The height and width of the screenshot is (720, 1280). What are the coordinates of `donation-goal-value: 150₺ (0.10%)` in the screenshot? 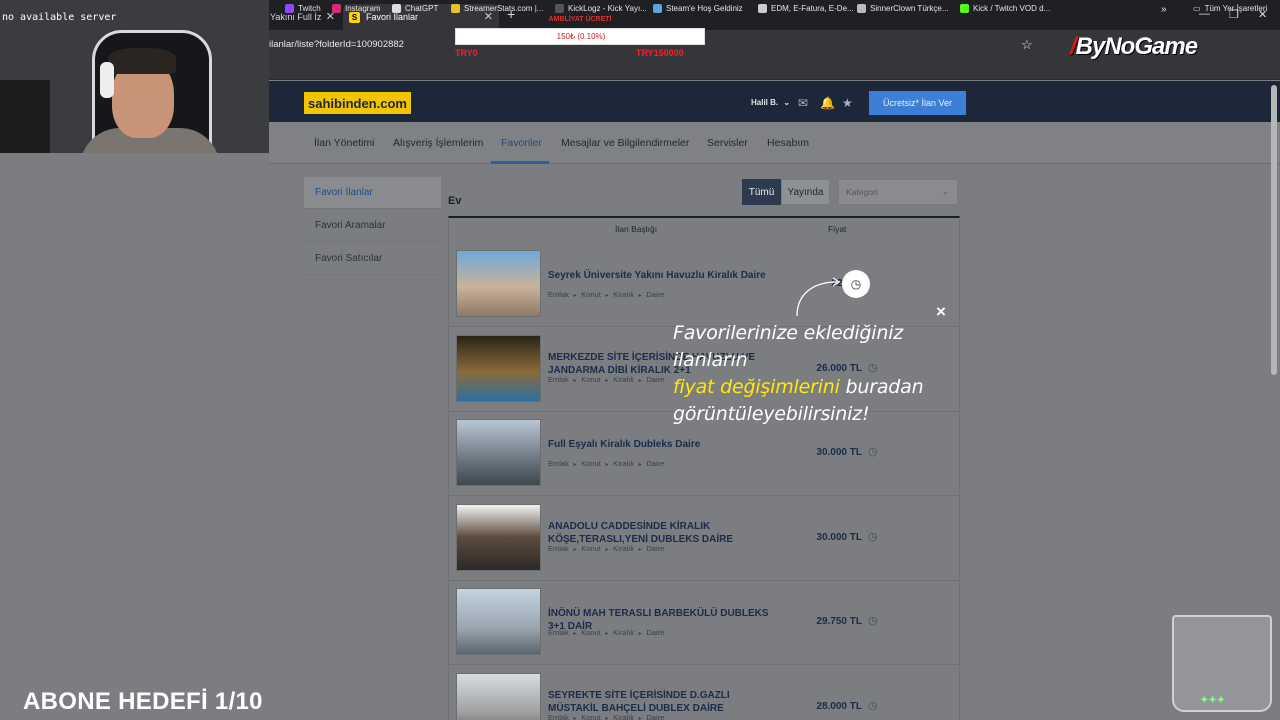 It's located at (581, 36).